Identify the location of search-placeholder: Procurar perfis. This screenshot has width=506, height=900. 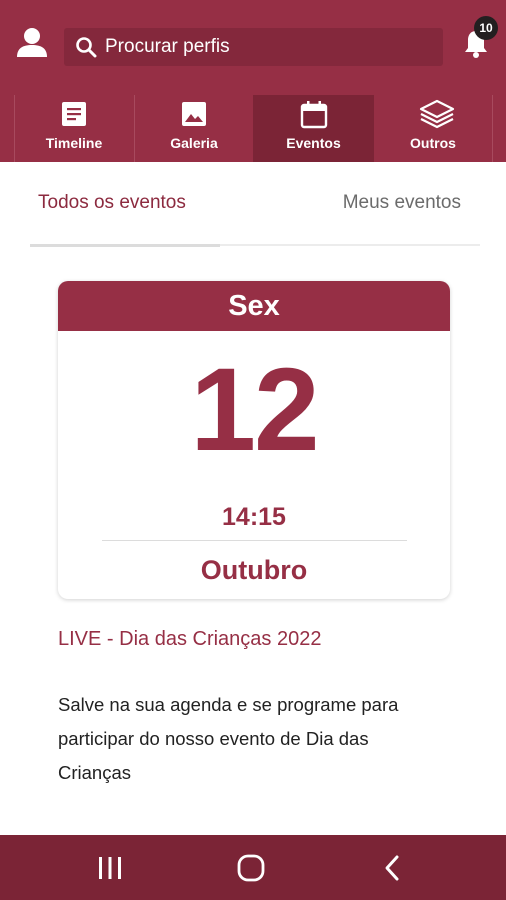
(167, 46).